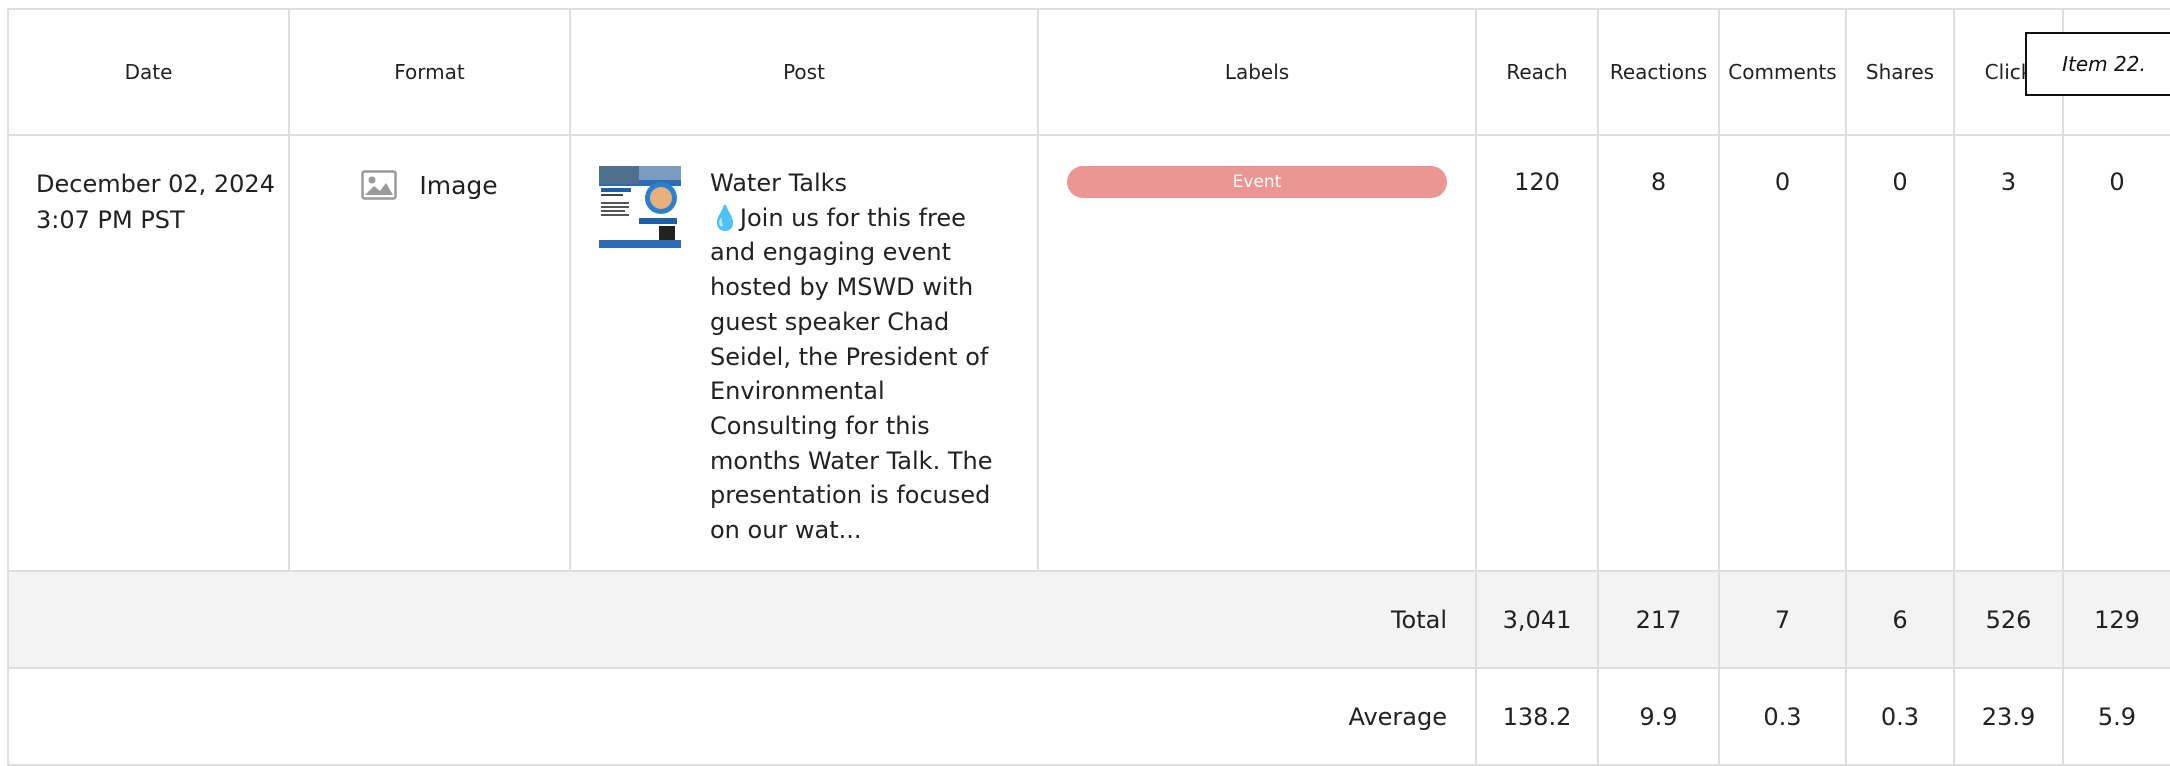 This screenshot has width=2170, height=766. I want to click on reach-cell: 120, so click(1537, 353).